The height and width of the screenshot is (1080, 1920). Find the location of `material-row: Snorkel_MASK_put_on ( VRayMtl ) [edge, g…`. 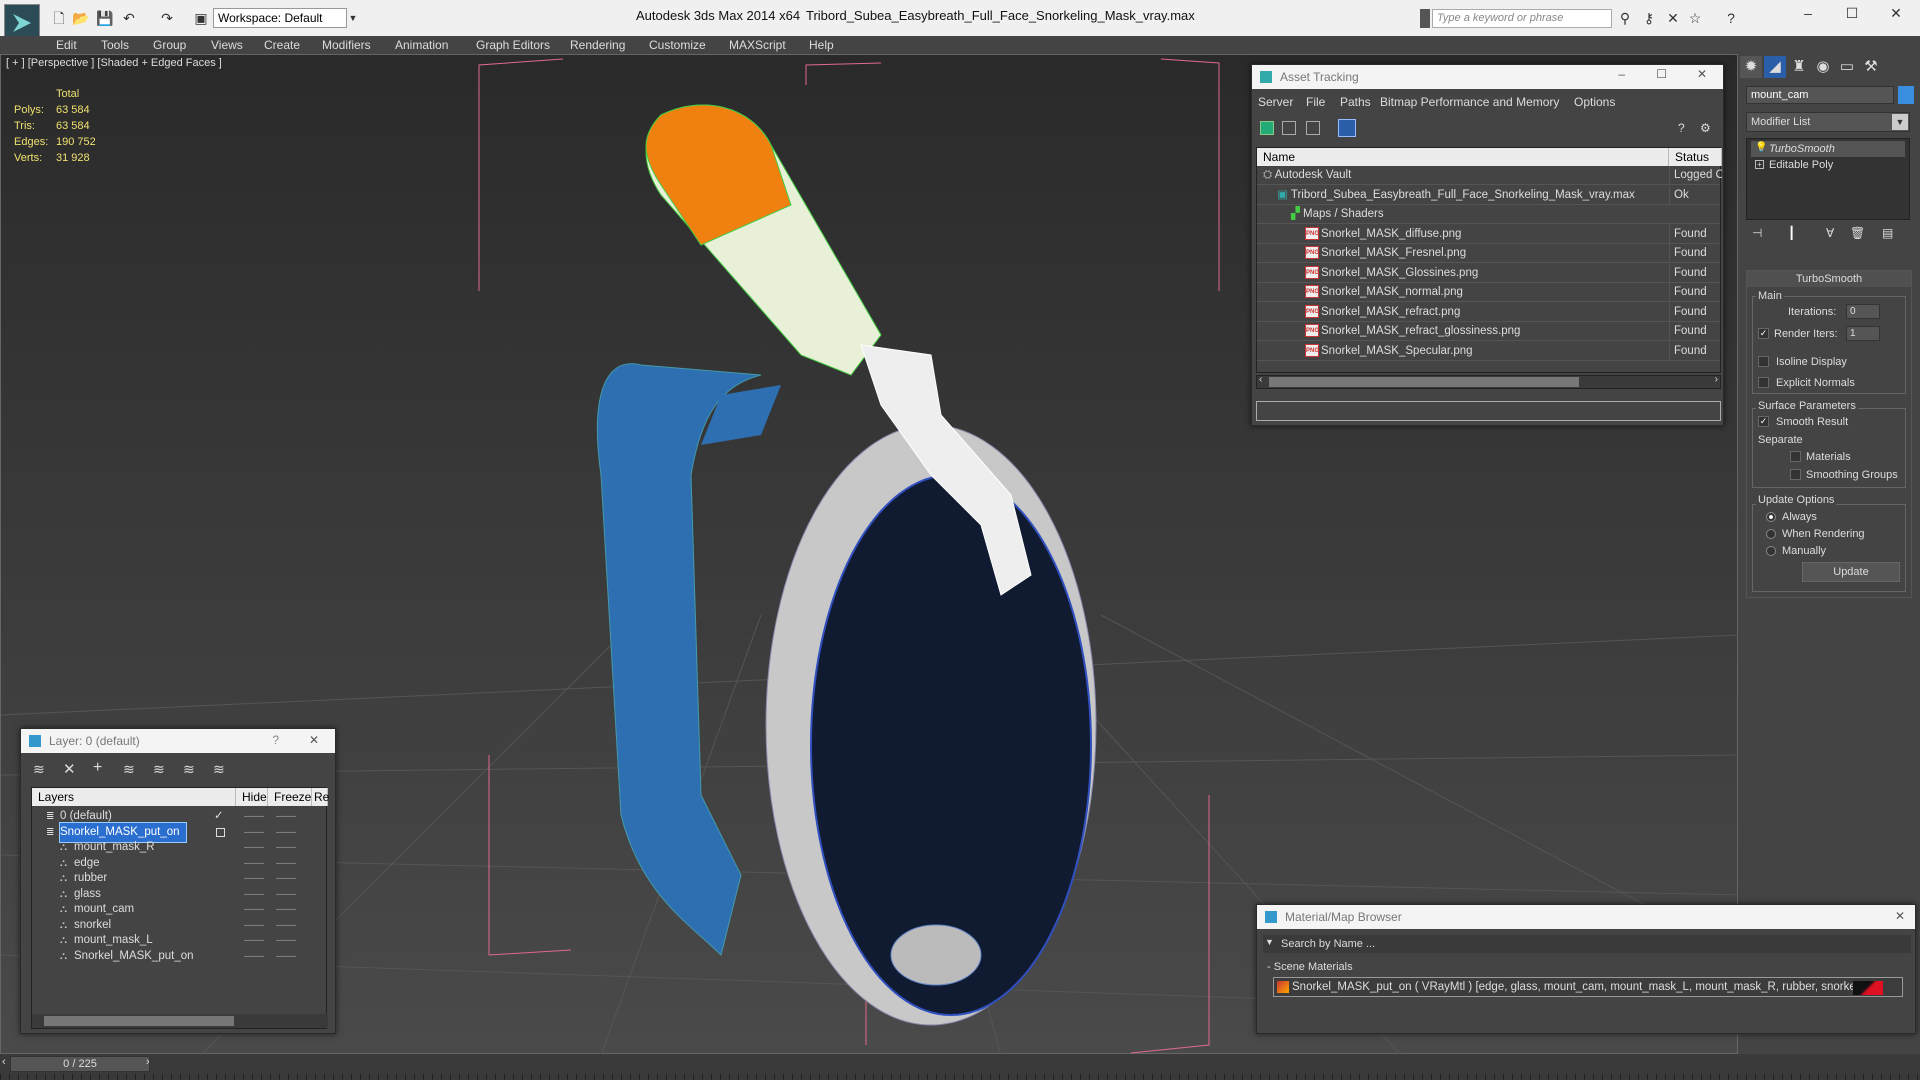

material-row: Snorkel_MASK_put_on ( VRayMtl ) [edge, g… is located at coordinates (1588, 987).